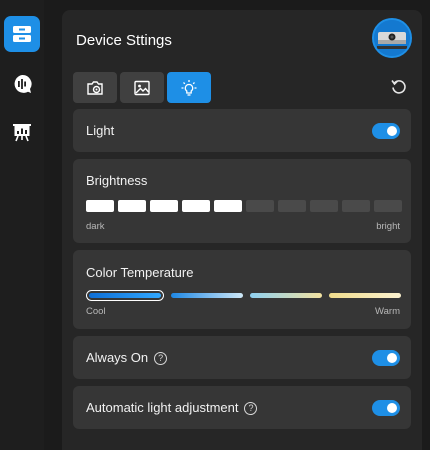  I want to click on brightness-card: Brightness dark bright, so click(242, 201).